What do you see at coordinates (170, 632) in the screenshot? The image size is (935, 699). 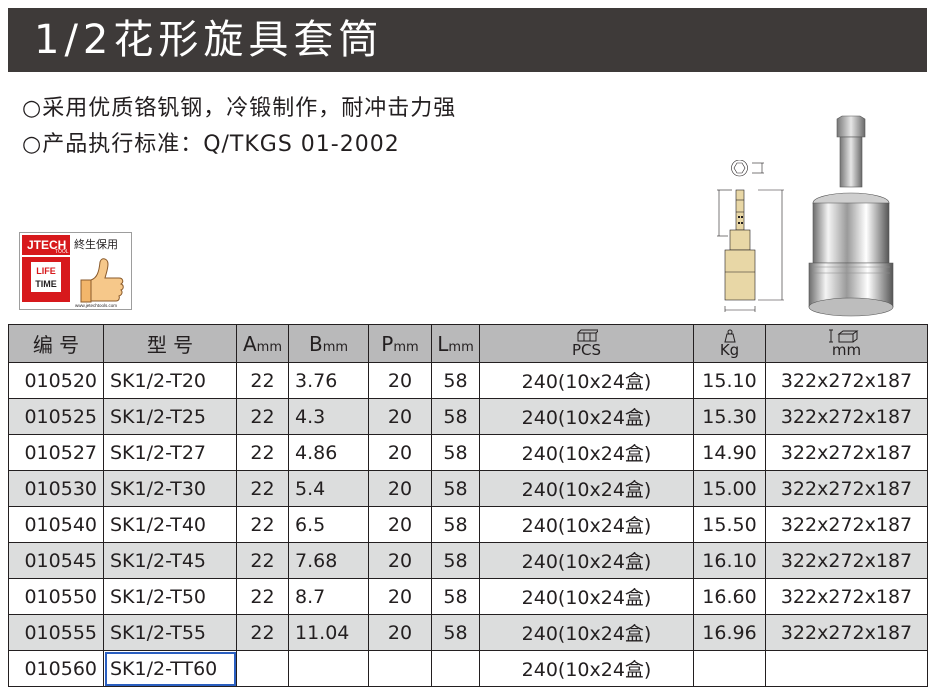 I see `cell-model: SK1/2-T55` at bounding box center [170, 632].